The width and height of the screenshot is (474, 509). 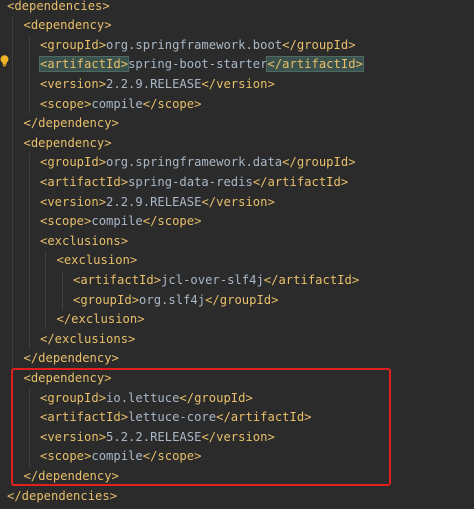 What do you see at coordinates (4, 61) in the screenshot?
I see `lightbulb-icon` at bounding box center [4, 61].